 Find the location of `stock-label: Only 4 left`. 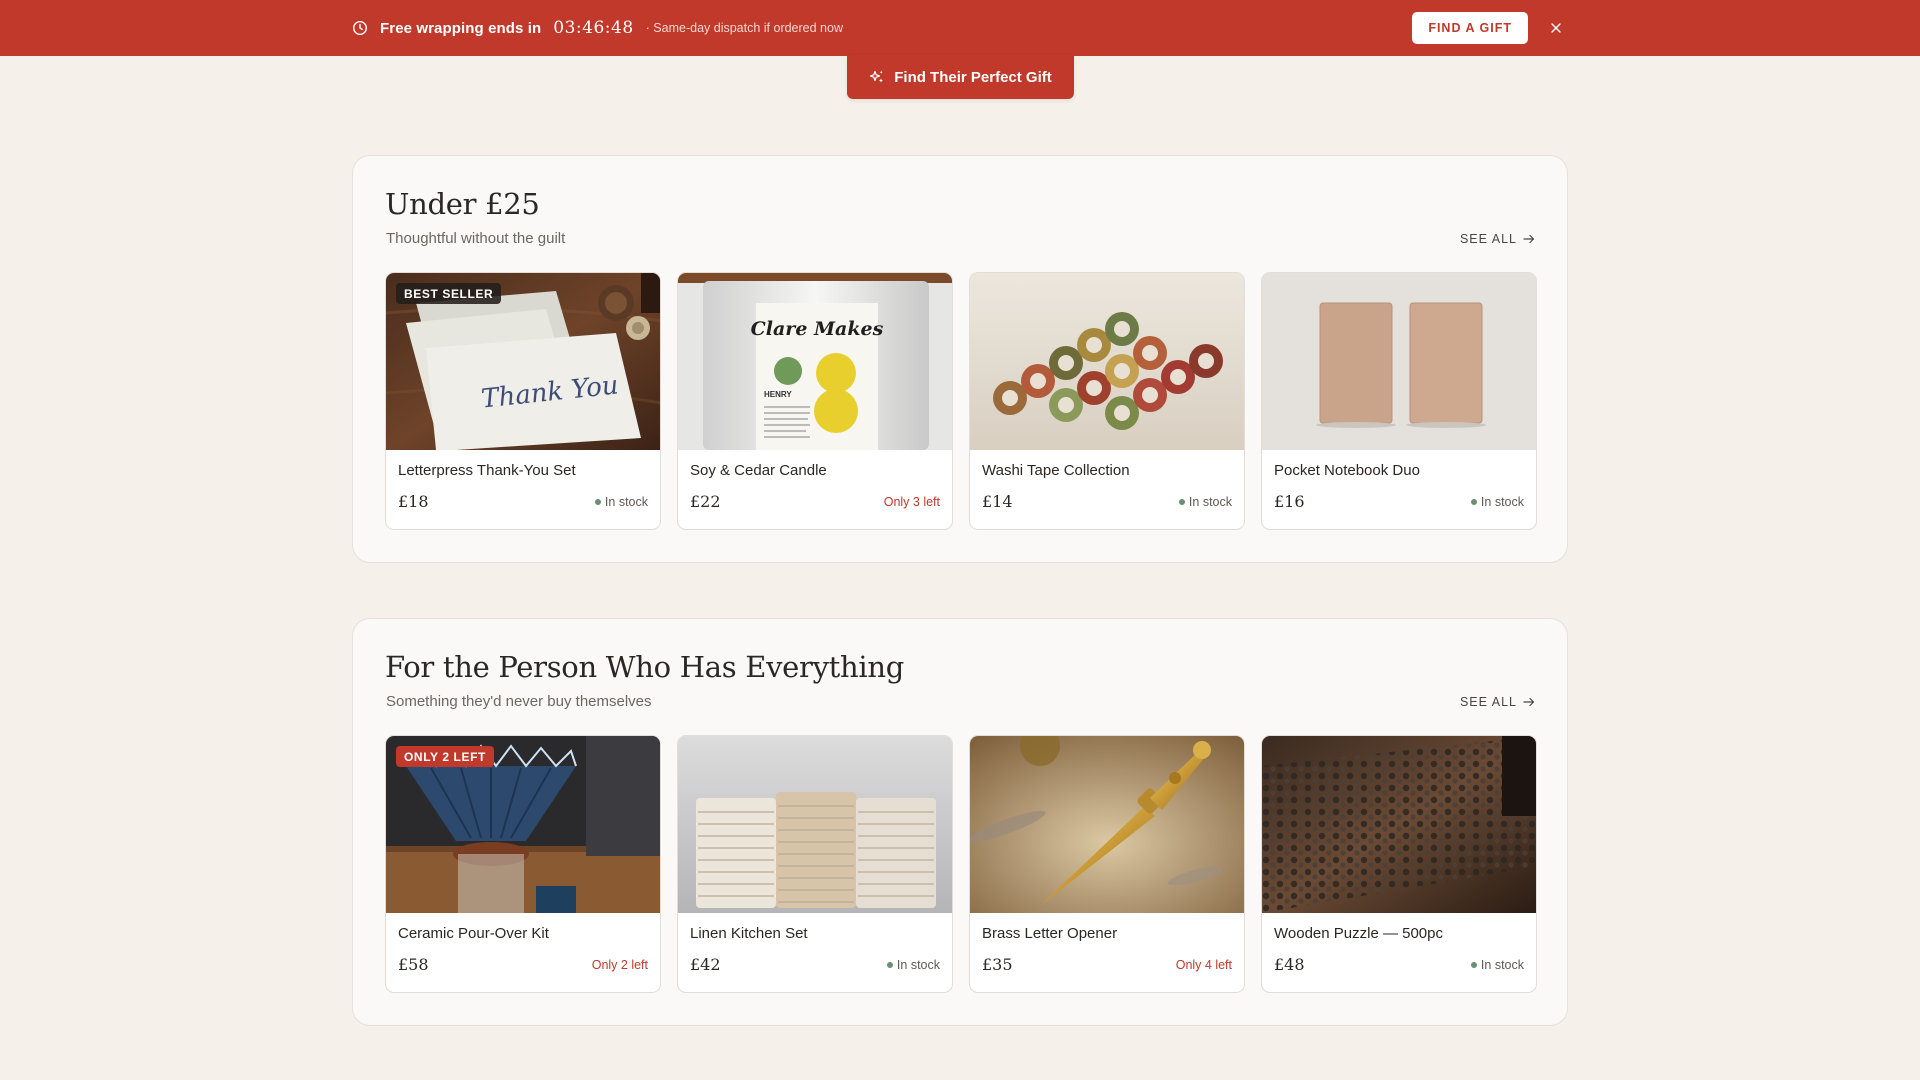

stock-label: Only 4 left is located at coordinates (1203, 965).